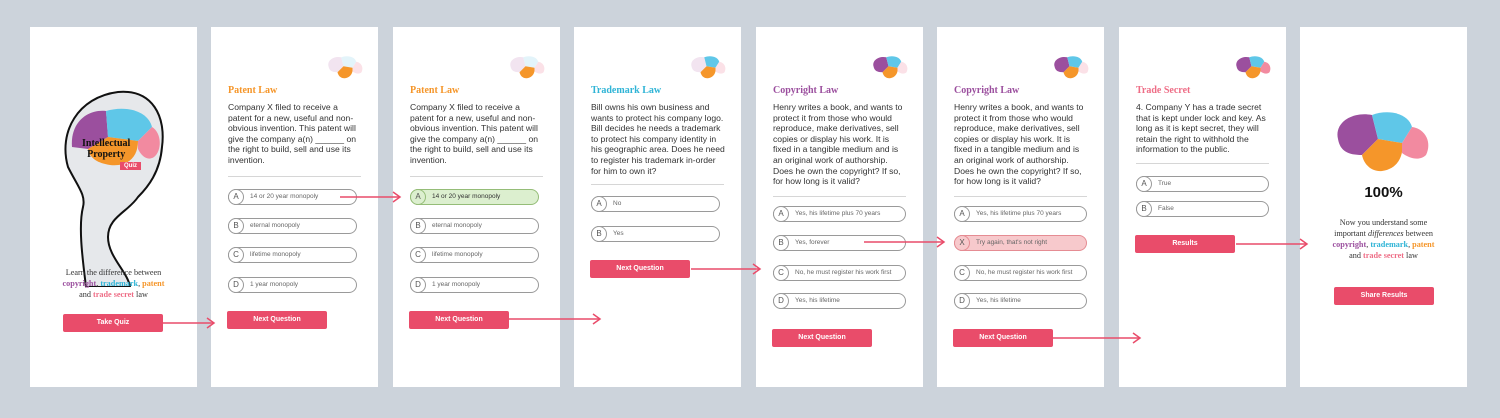 The height and width of the screenshot is (418, 1500). What do you see at coordinates (113, 323) in the screenshot?
I see `take-quiz-button: Take Quiz` at bounding box center [113, 323].